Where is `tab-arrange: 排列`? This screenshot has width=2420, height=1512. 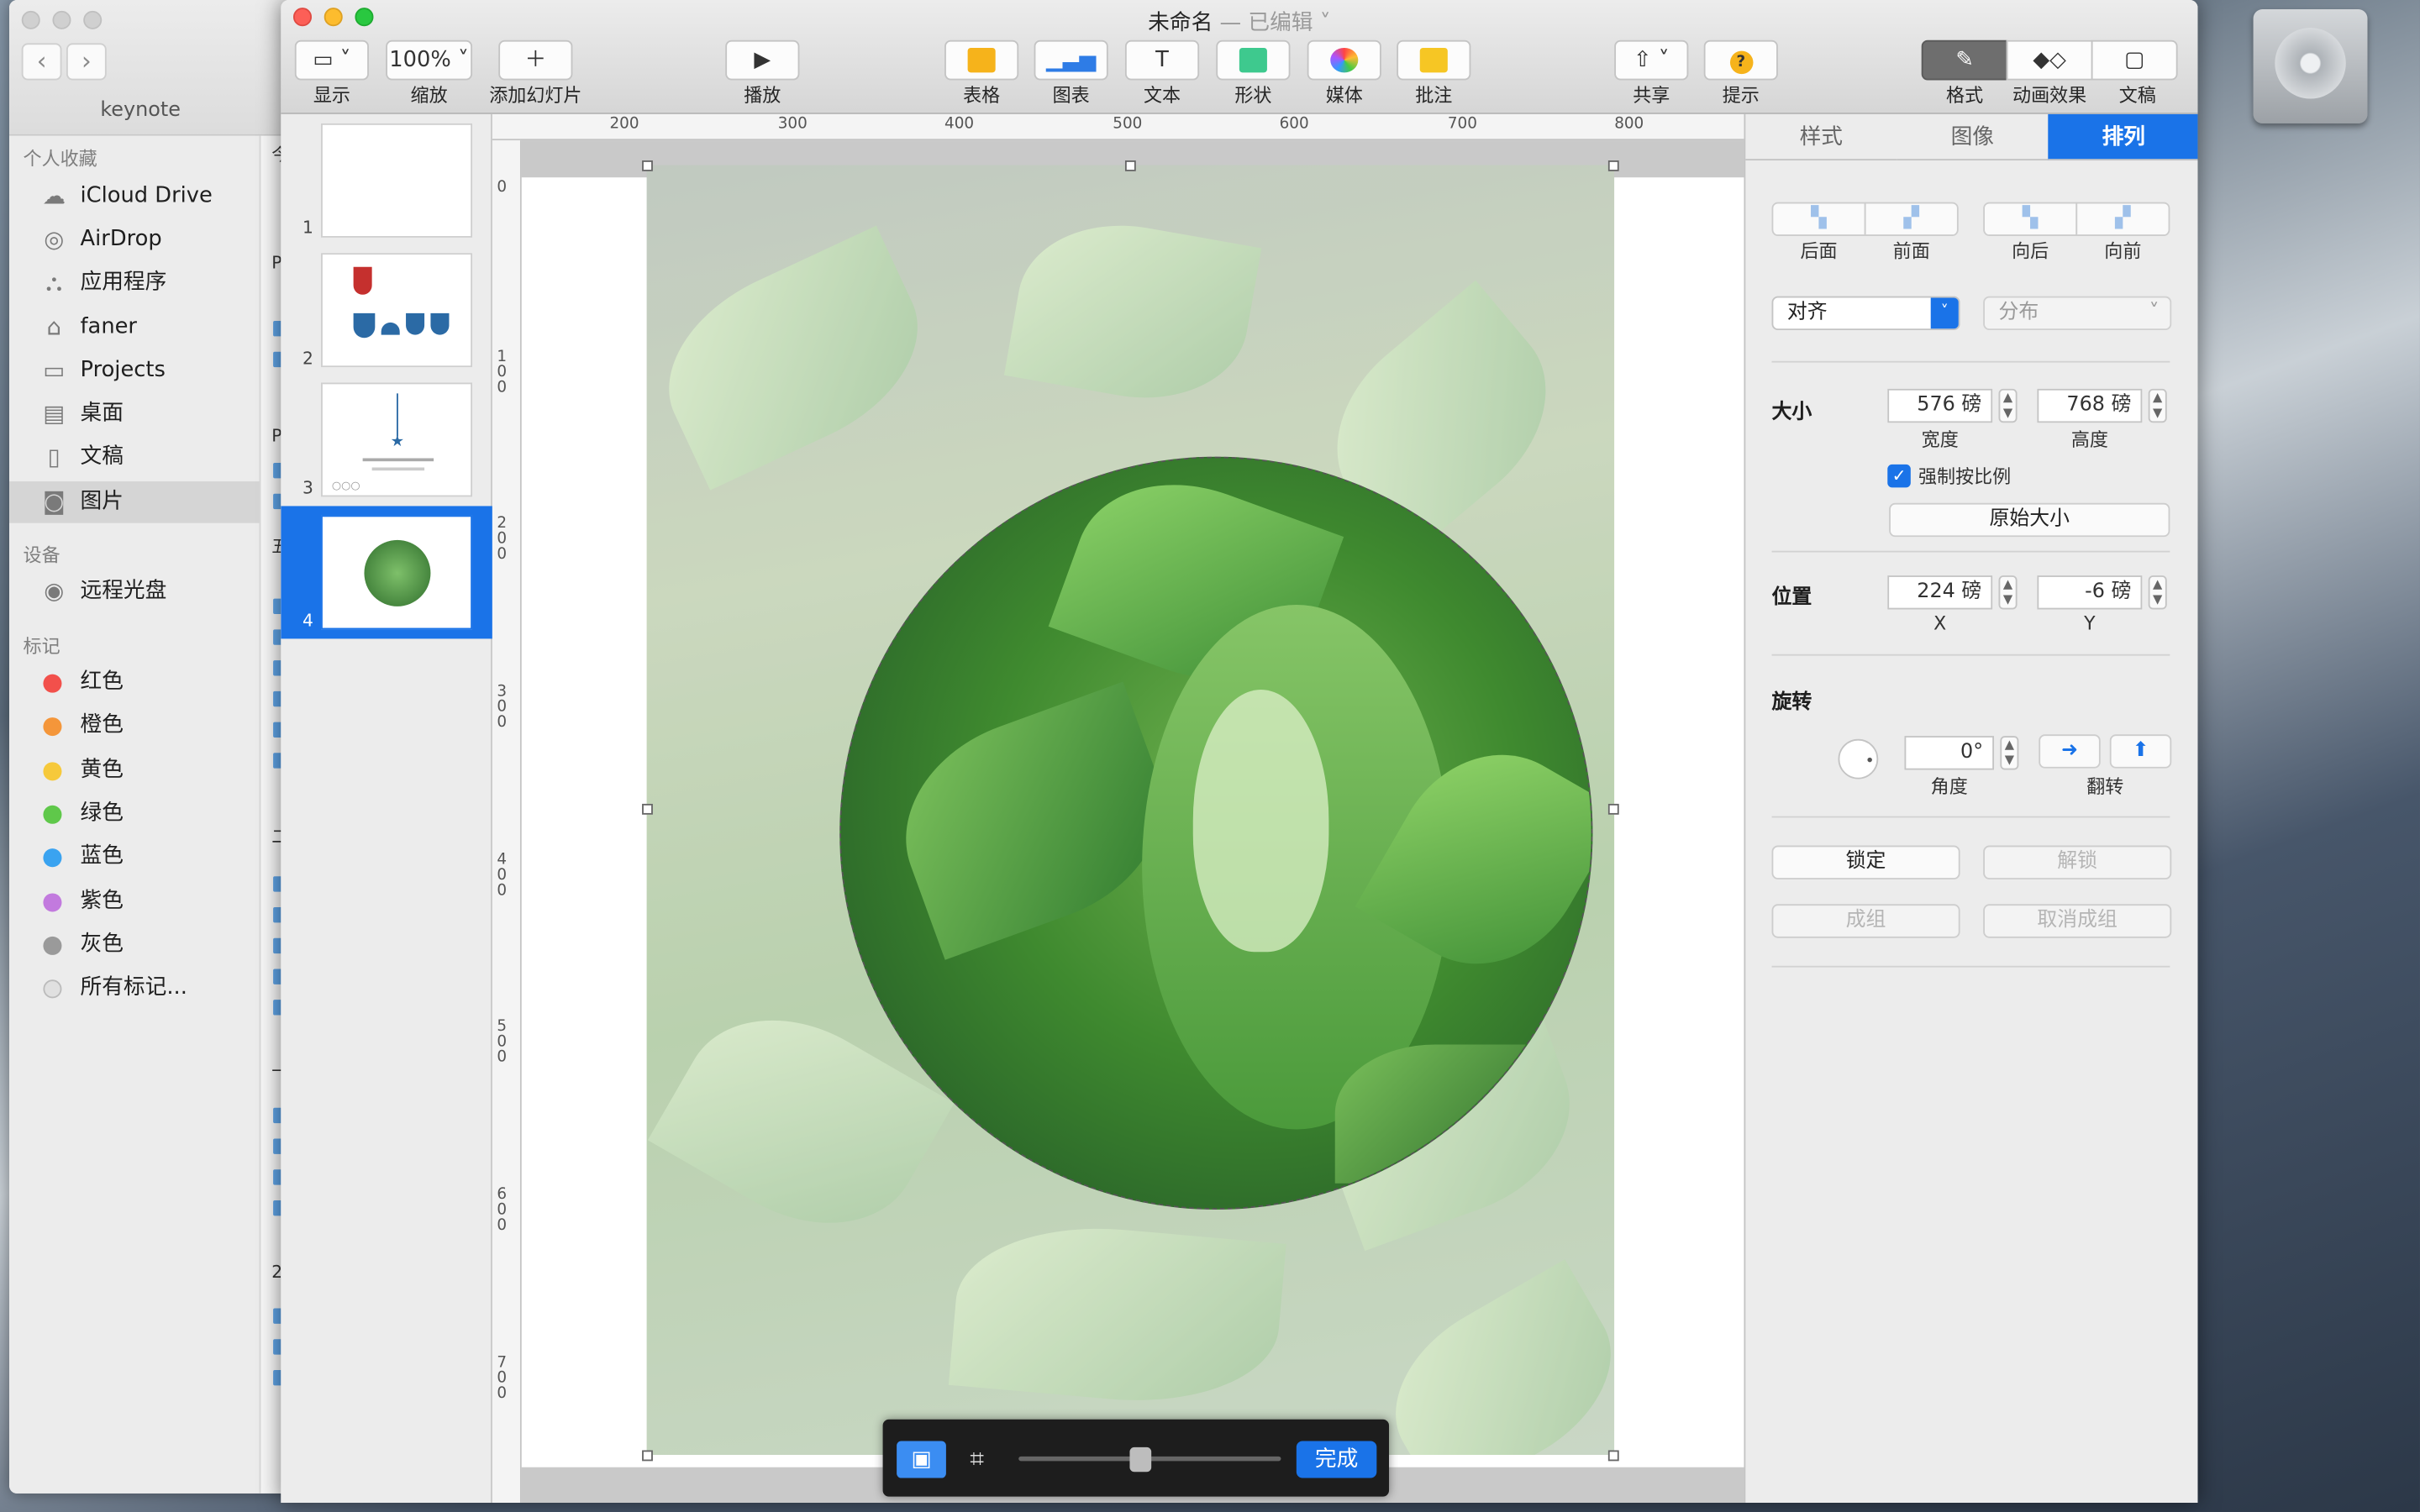
tab-arrange: 排列 is located at coordinates (2123, 137).